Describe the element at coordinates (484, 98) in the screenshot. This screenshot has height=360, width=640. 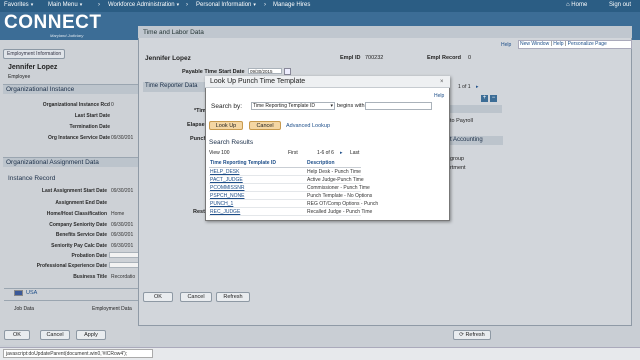
I see `add-row-icon: +` at that location.